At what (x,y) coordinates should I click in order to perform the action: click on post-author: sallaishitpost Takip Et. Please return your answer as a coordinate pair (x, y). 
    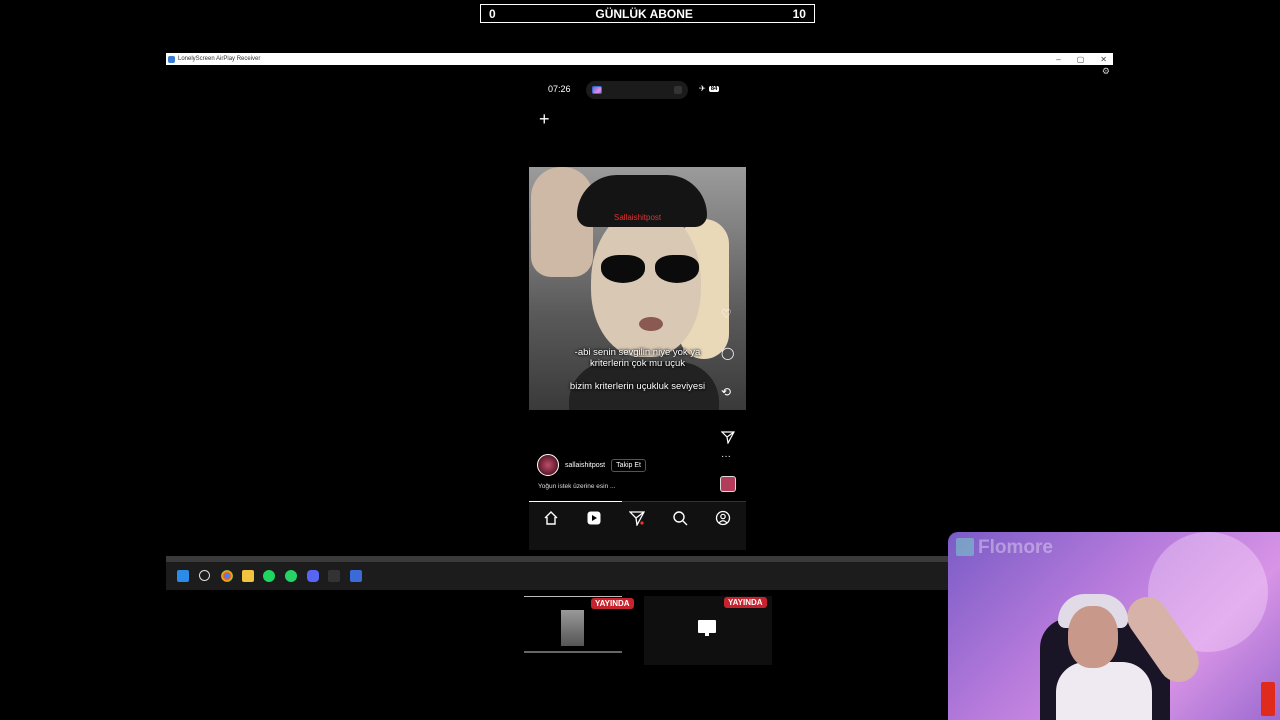
    Looking at the image, I should click on (591, 465).